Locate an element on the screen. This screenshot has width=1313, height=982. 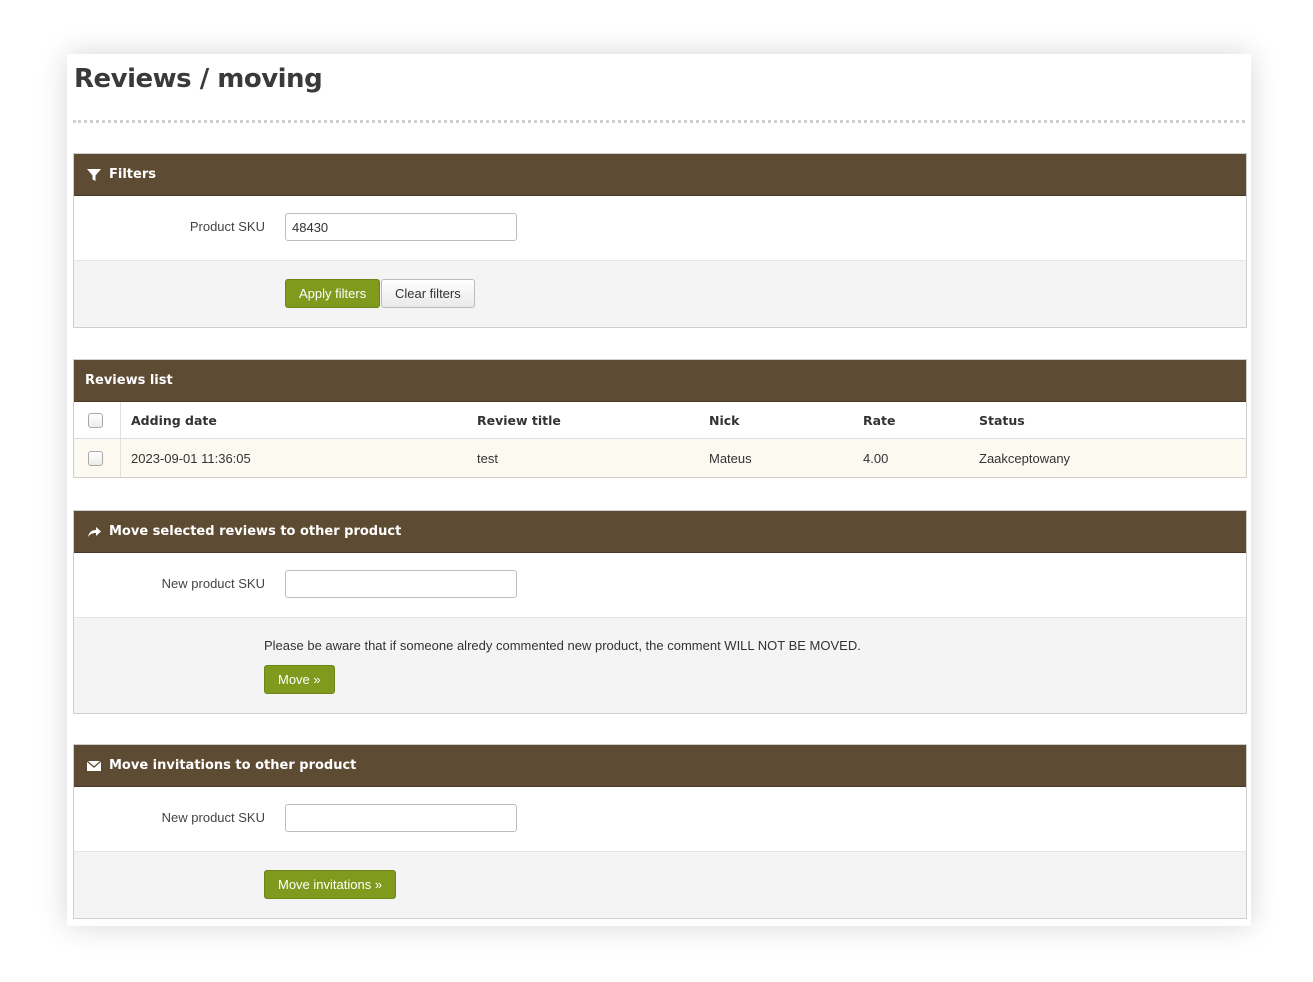
row-checkbox is located at coordinates (95, 459).